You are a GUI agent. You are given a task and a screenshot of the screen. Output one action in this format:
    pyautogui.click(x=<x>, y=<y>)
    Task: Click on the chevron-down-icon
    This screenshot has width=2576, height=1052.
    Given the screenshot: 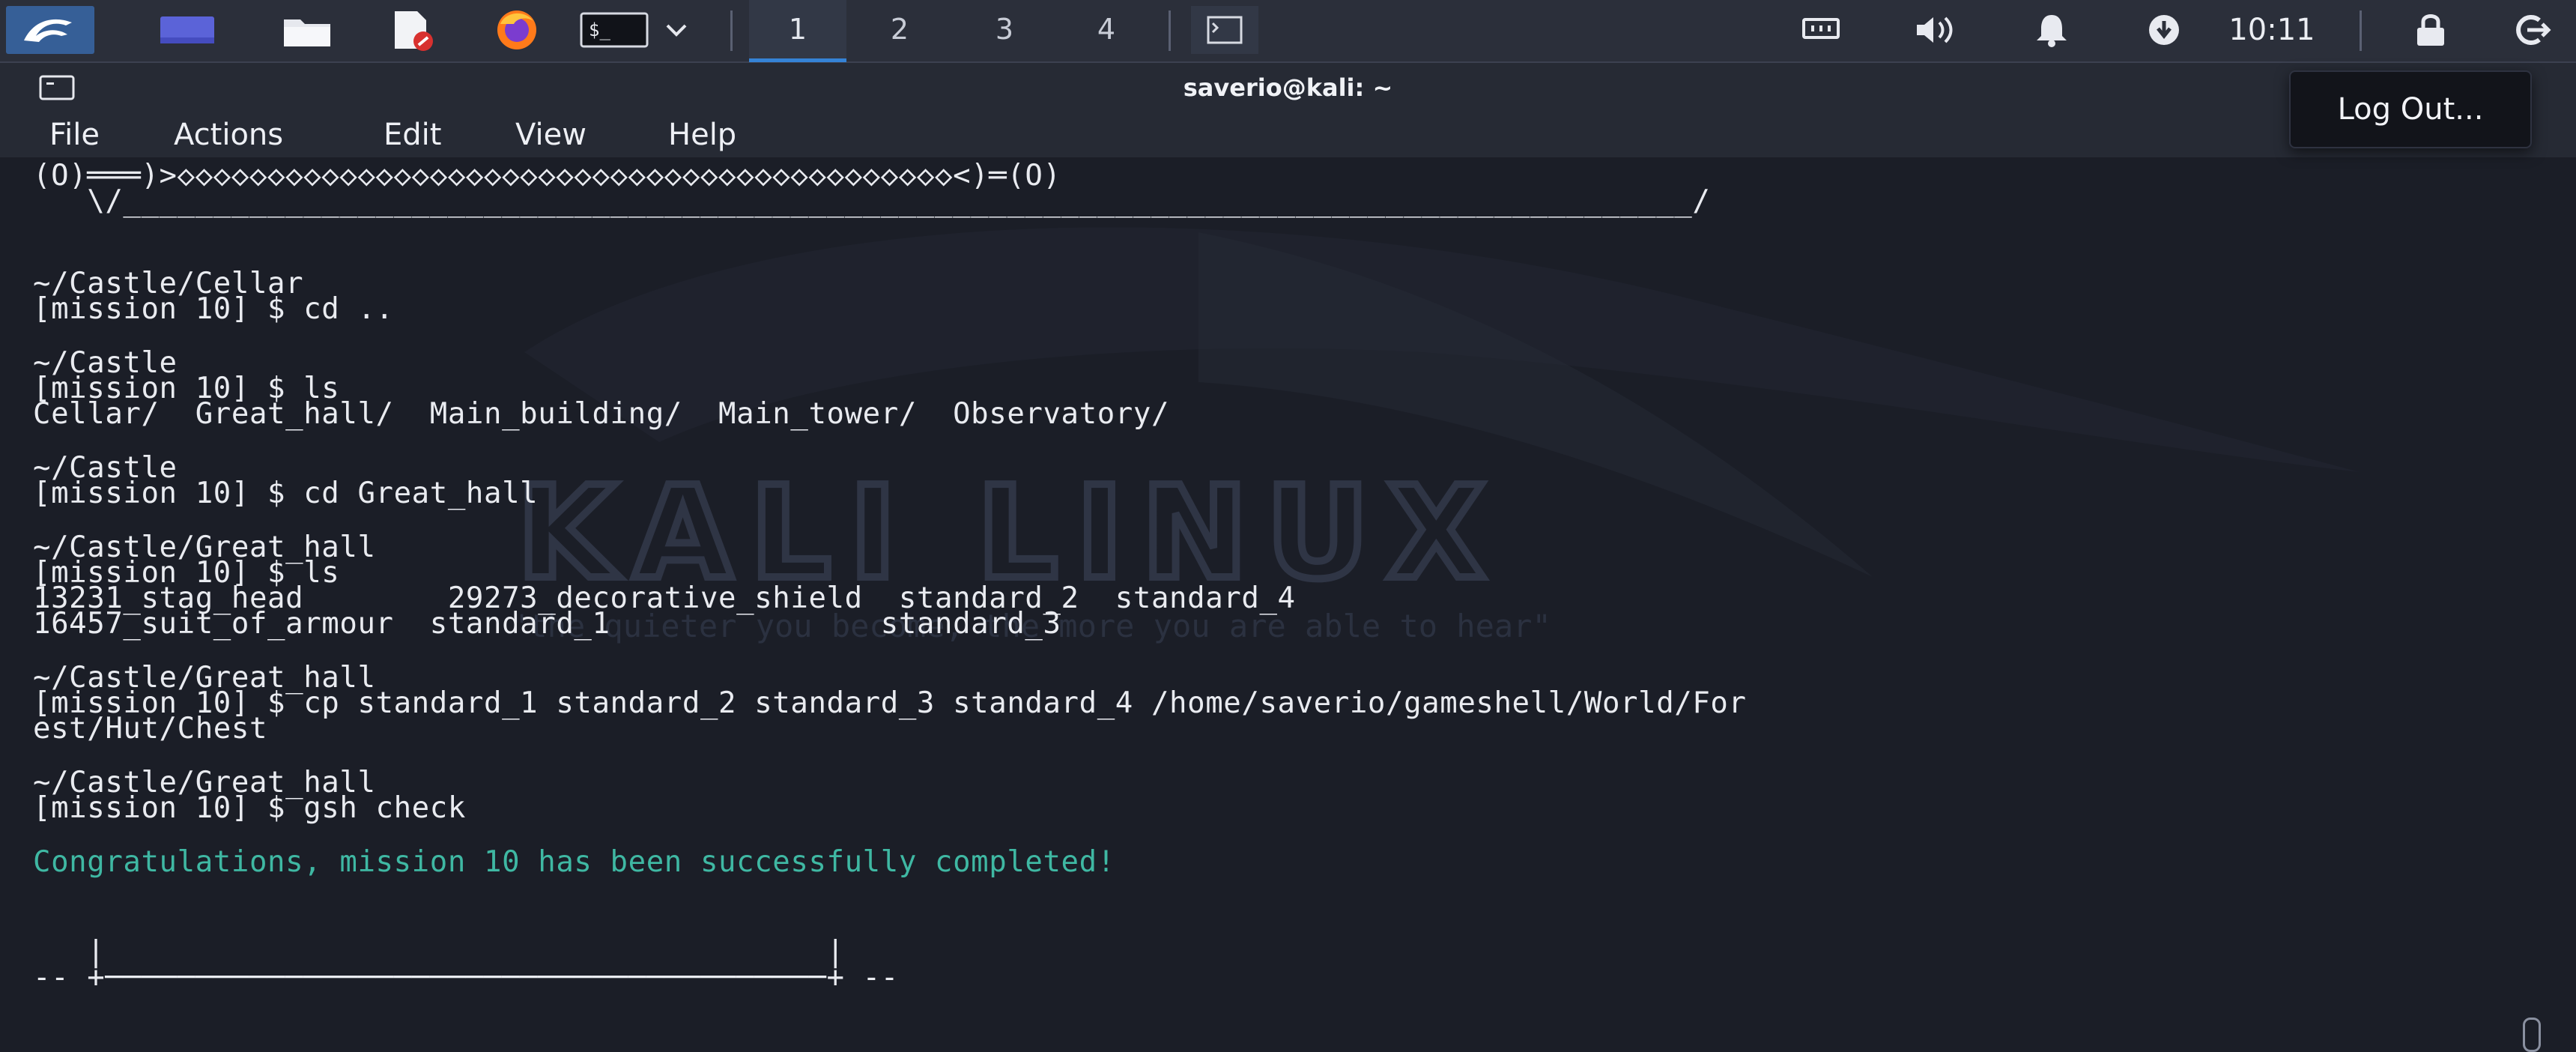 What is the action you would take?
    pyautogui.click(x=676, y=30)
    